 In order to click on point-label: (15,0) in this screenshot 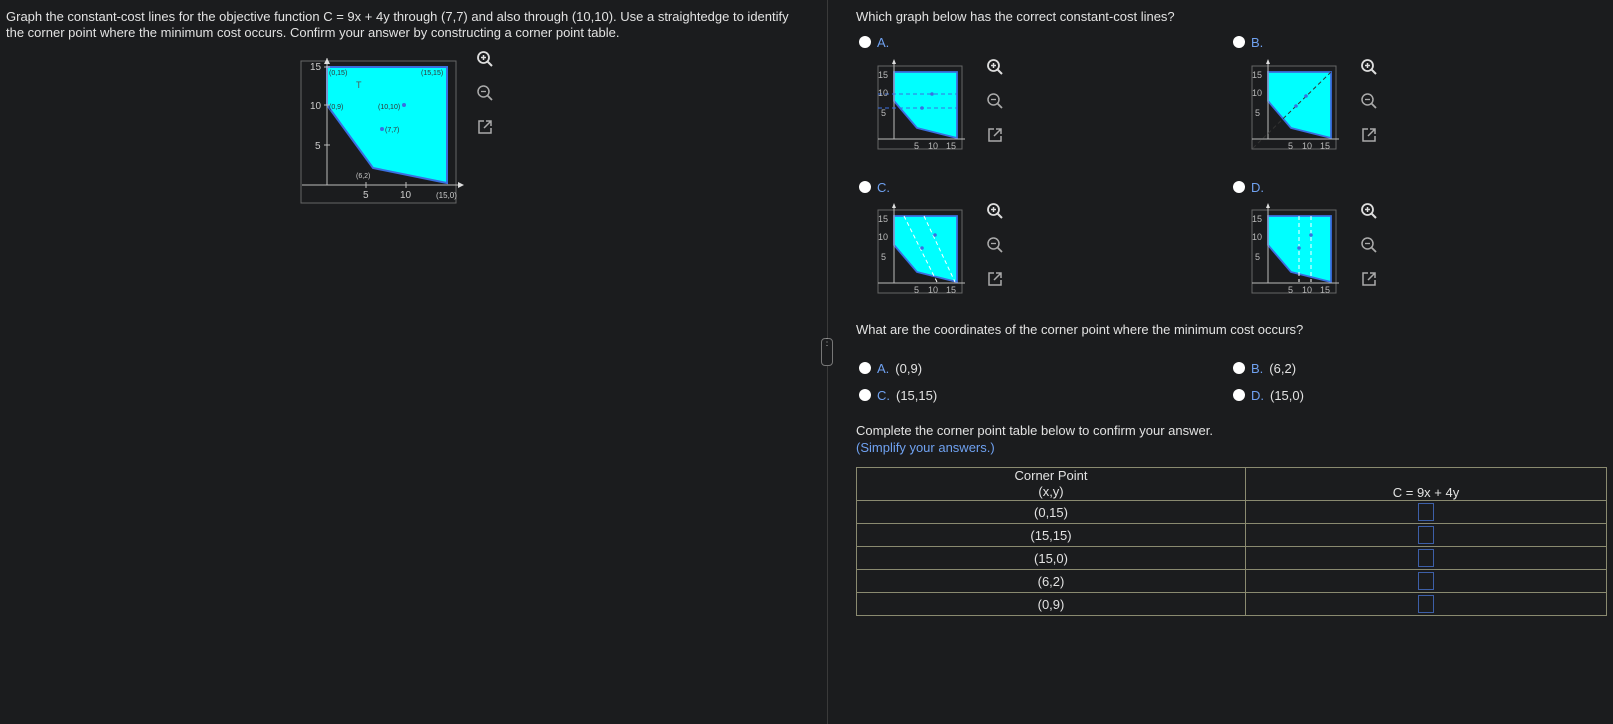, I will do `click(446, 195)`.